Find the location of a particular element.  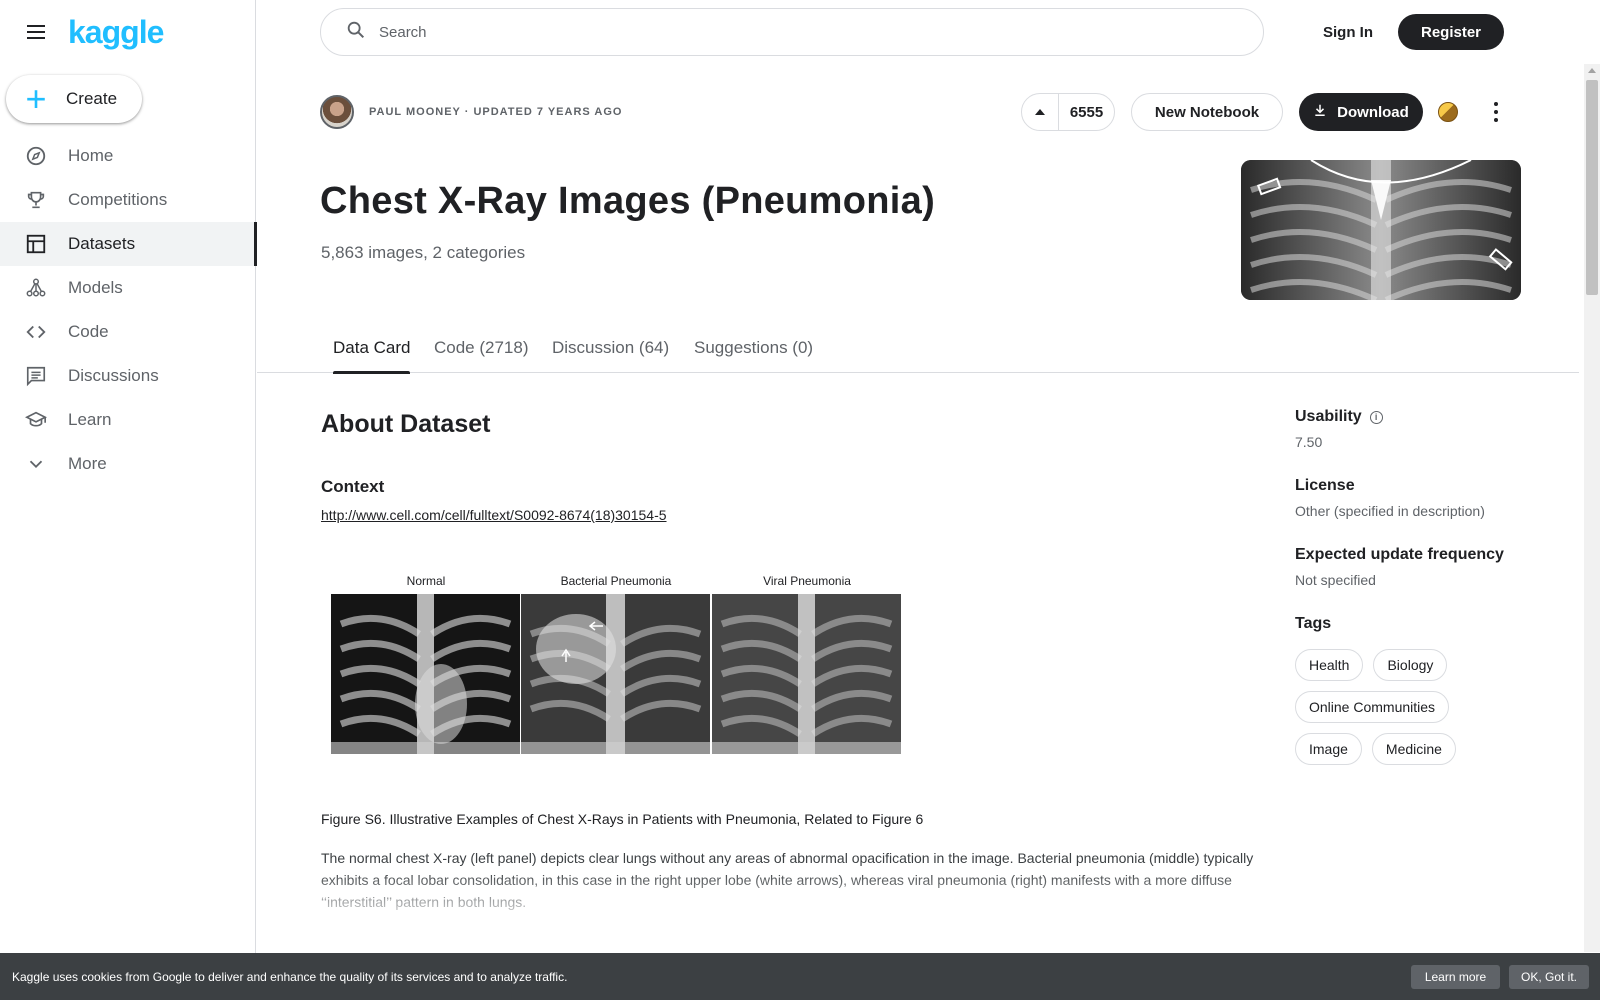

tag-chip: Biology is located at coordinates (1410, 665).